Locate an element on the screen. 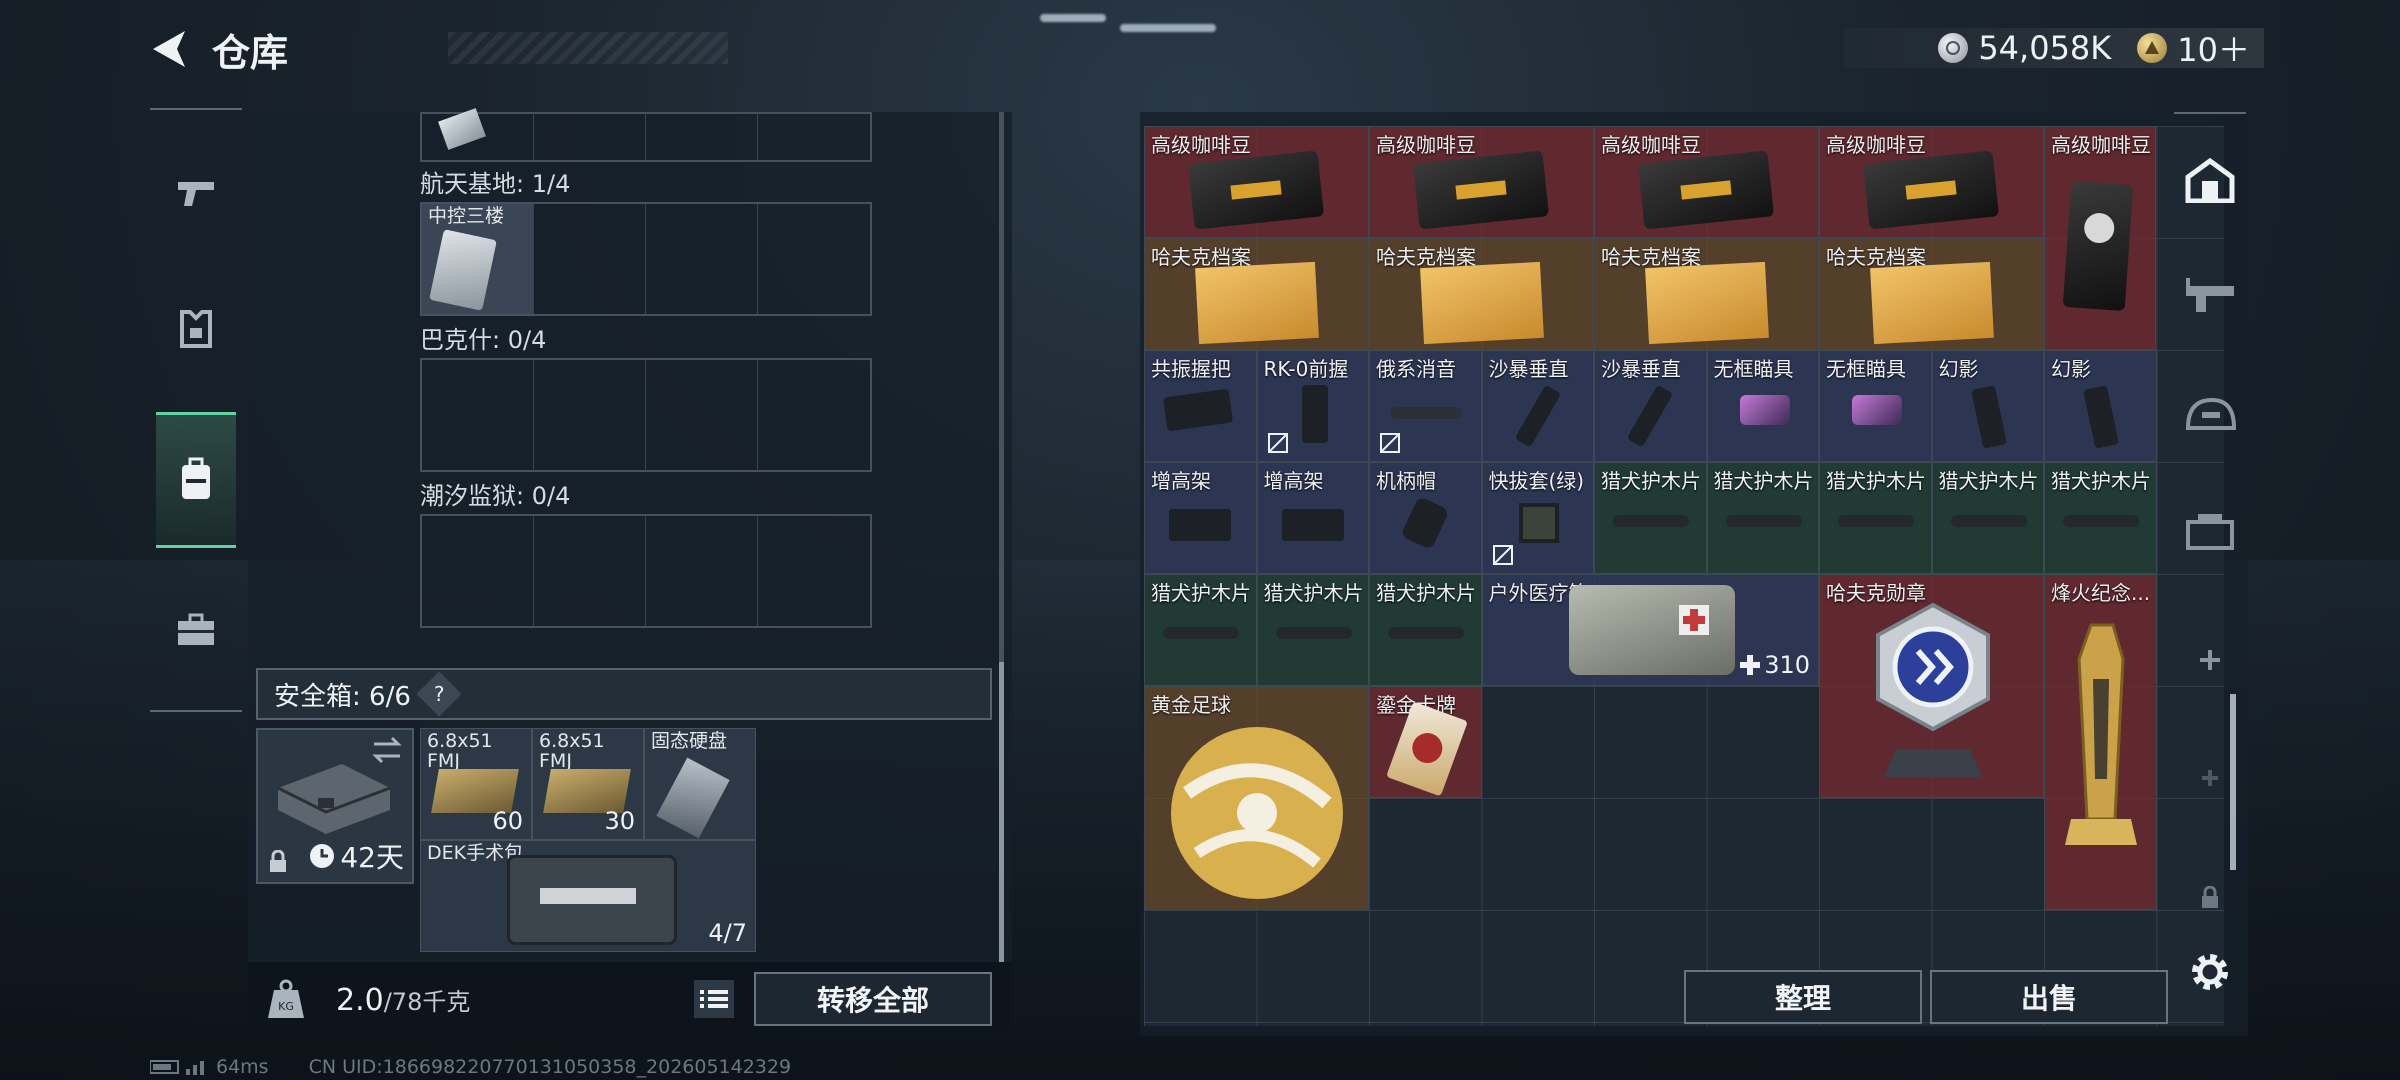 Image resolution: width=2400 pixels, height=1080 pixels. settings-button is located at coordinates (2210, 972).